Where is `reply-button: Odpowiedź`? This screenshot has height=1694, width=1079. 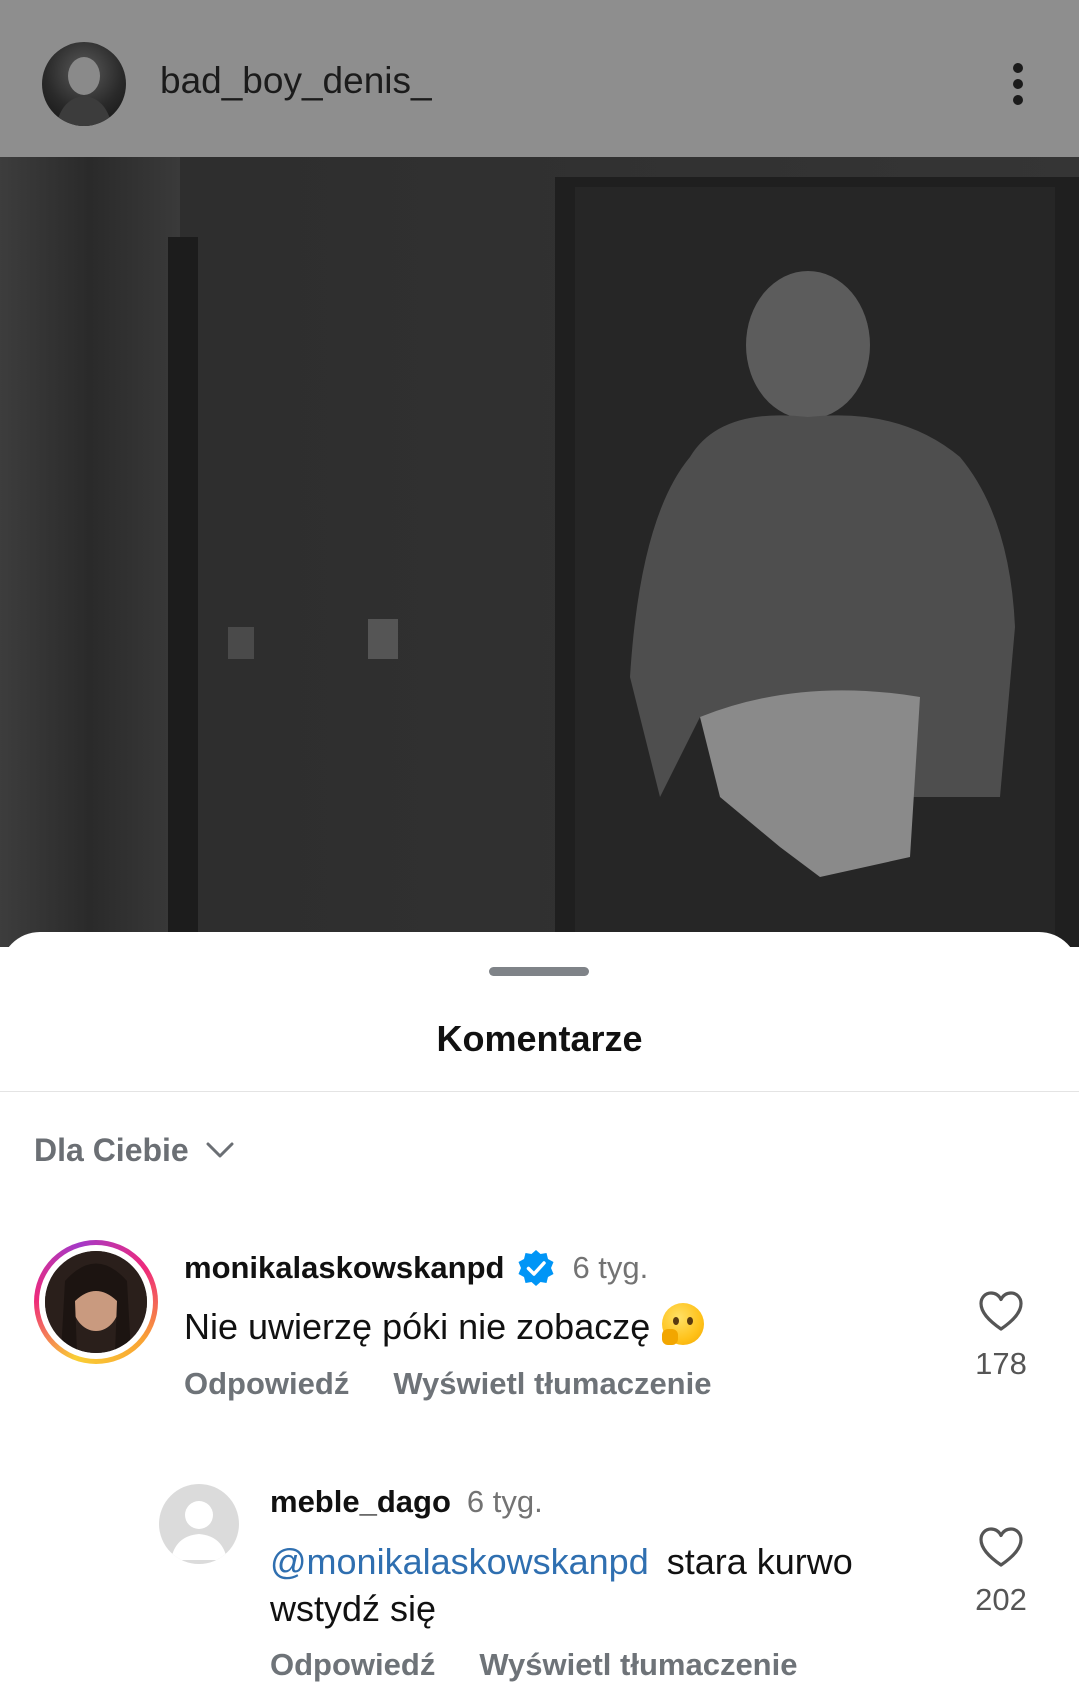 reply-button: Odpowiedź is located at coordinates (352, 1665).